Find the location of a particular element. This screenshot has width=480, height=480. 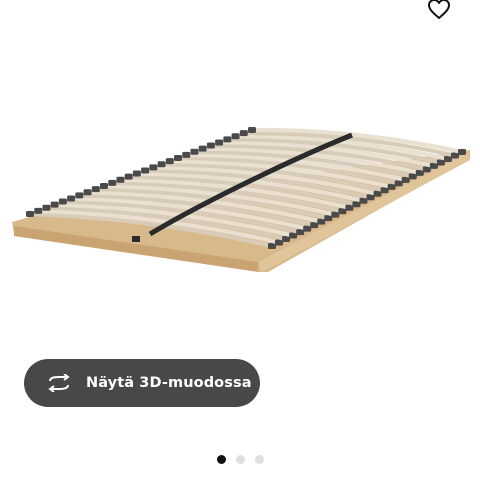

carousel-dots is located at coordinates (240, 459).